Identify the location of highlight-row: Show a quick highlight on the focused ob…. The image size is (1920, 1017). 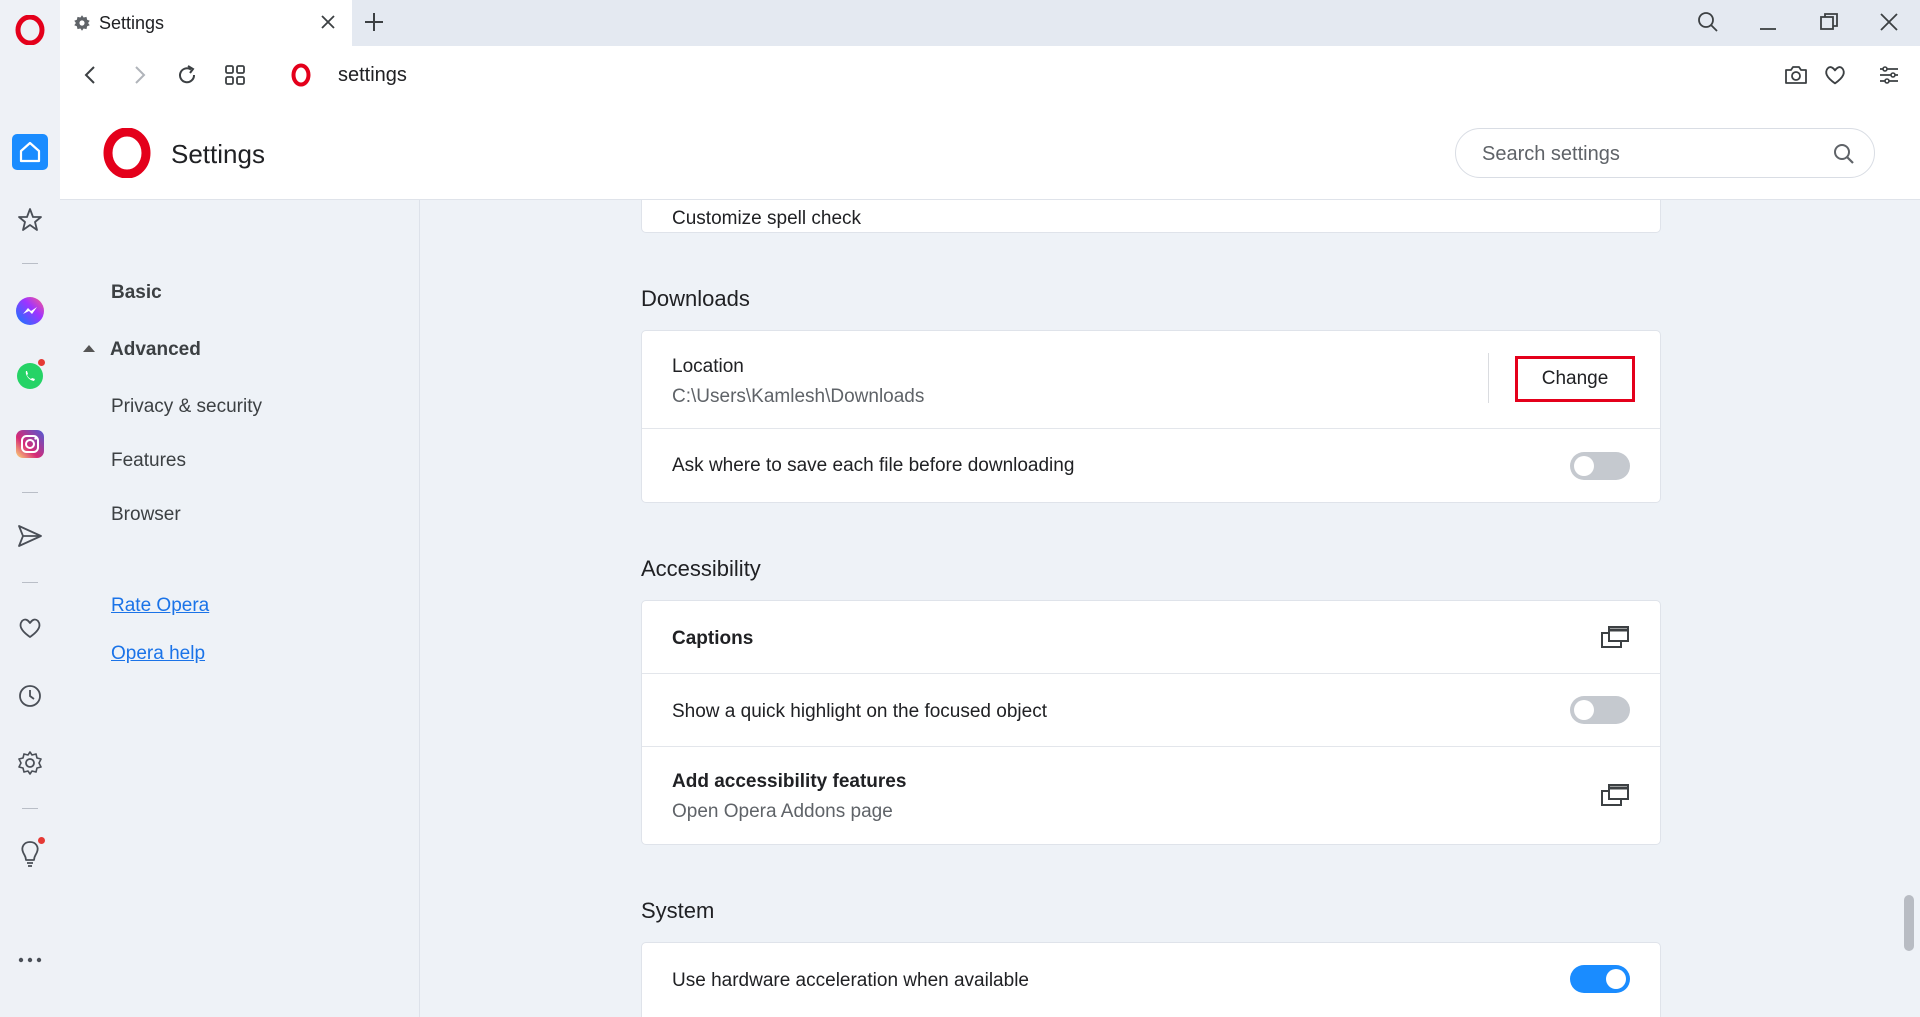
(1151, 710).